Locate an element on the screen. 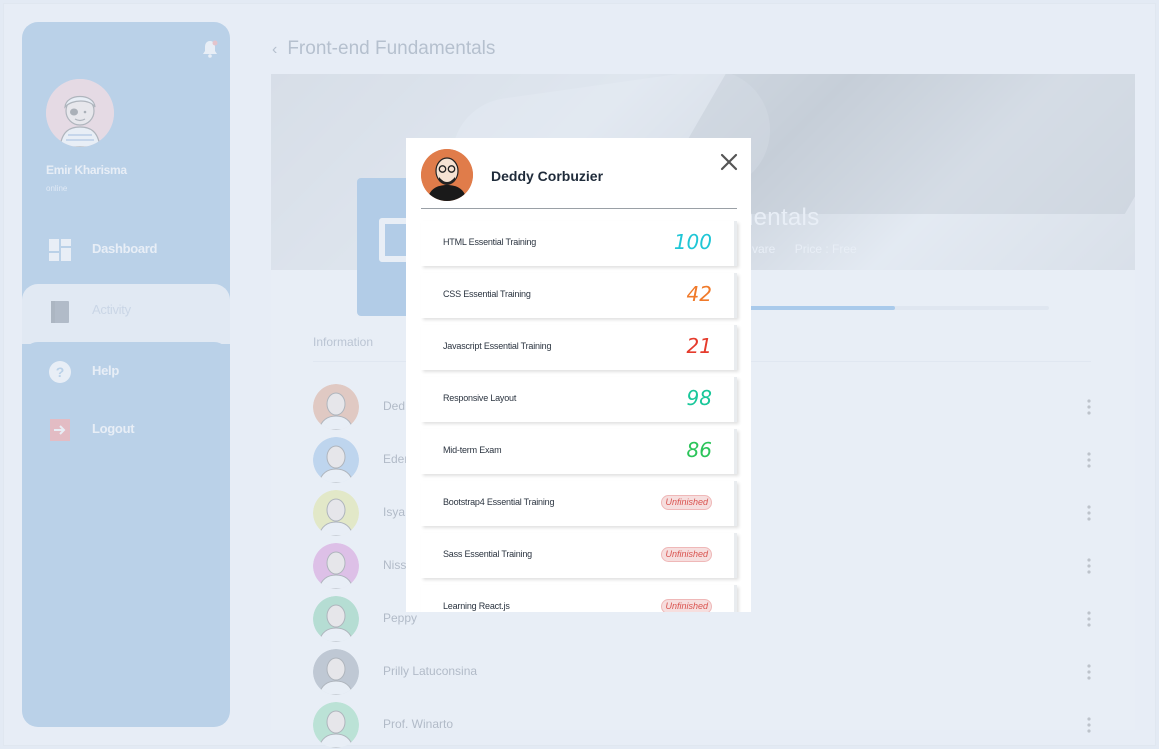 The width and height of the screenshot is (1159, 749). score-row: Bootstrap4 Essential Training Unfinished is located at coordinates (579, 503).